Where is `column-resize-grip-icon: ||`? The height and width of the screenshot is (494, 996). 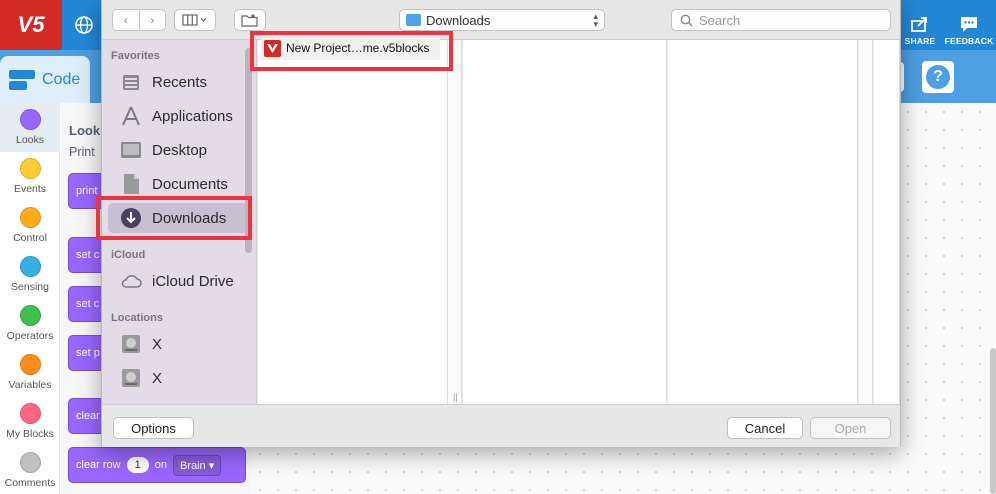
column-resize-grip-icon: || is located at coordinates (455, 397).